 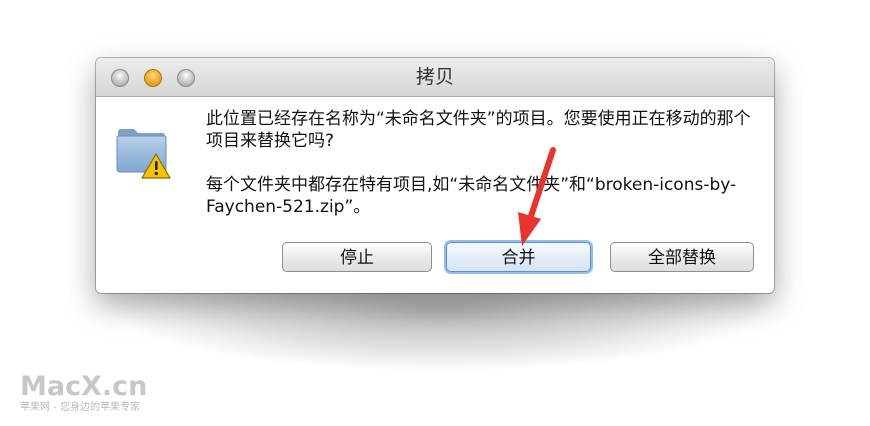 I want to click on title-bar: 拷贝, so click(x=435, y=77).